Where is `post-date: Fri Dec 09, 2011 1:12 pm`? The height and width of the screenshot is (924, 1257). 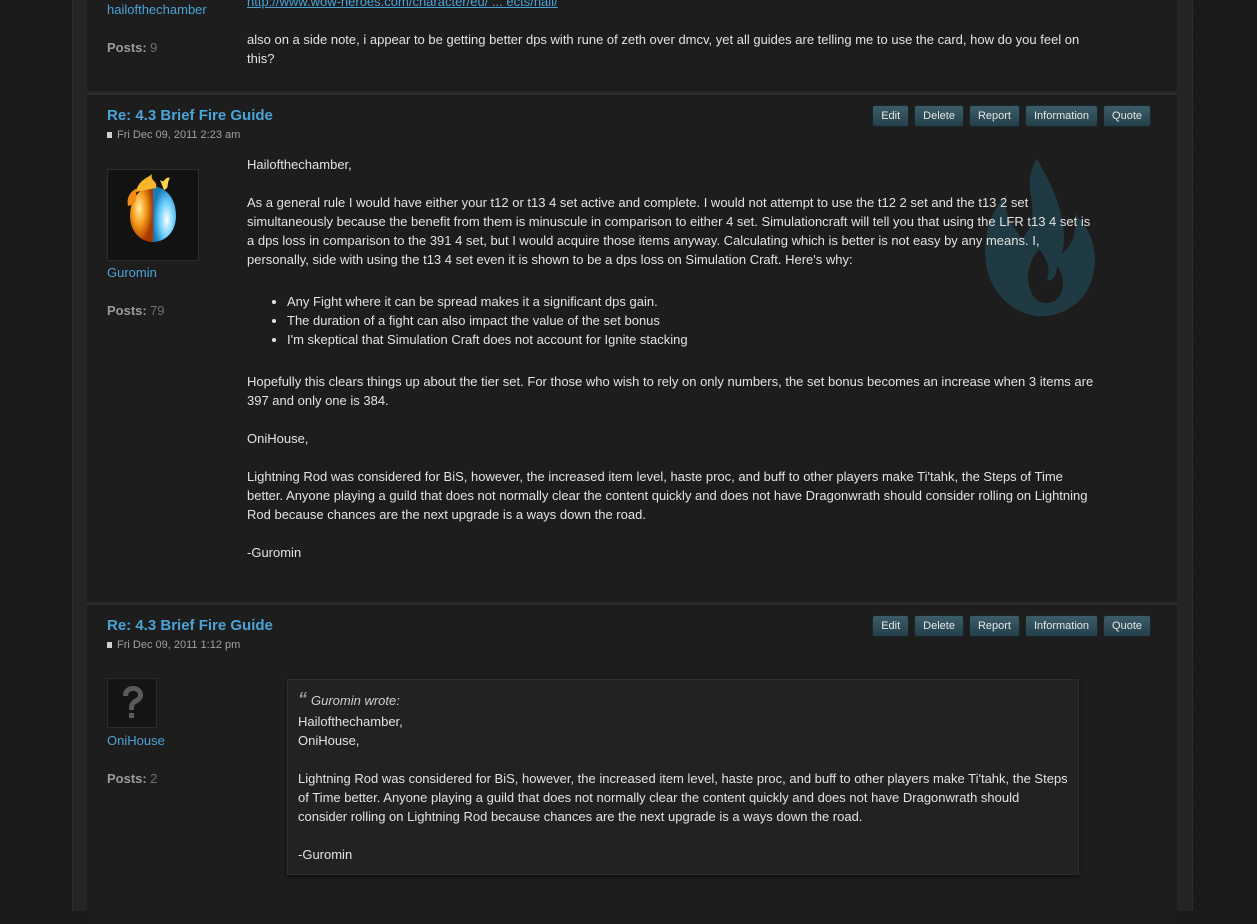
post-date: Fri Dec 09, 2011 1:12 pm is located at coordinates (173, 645).